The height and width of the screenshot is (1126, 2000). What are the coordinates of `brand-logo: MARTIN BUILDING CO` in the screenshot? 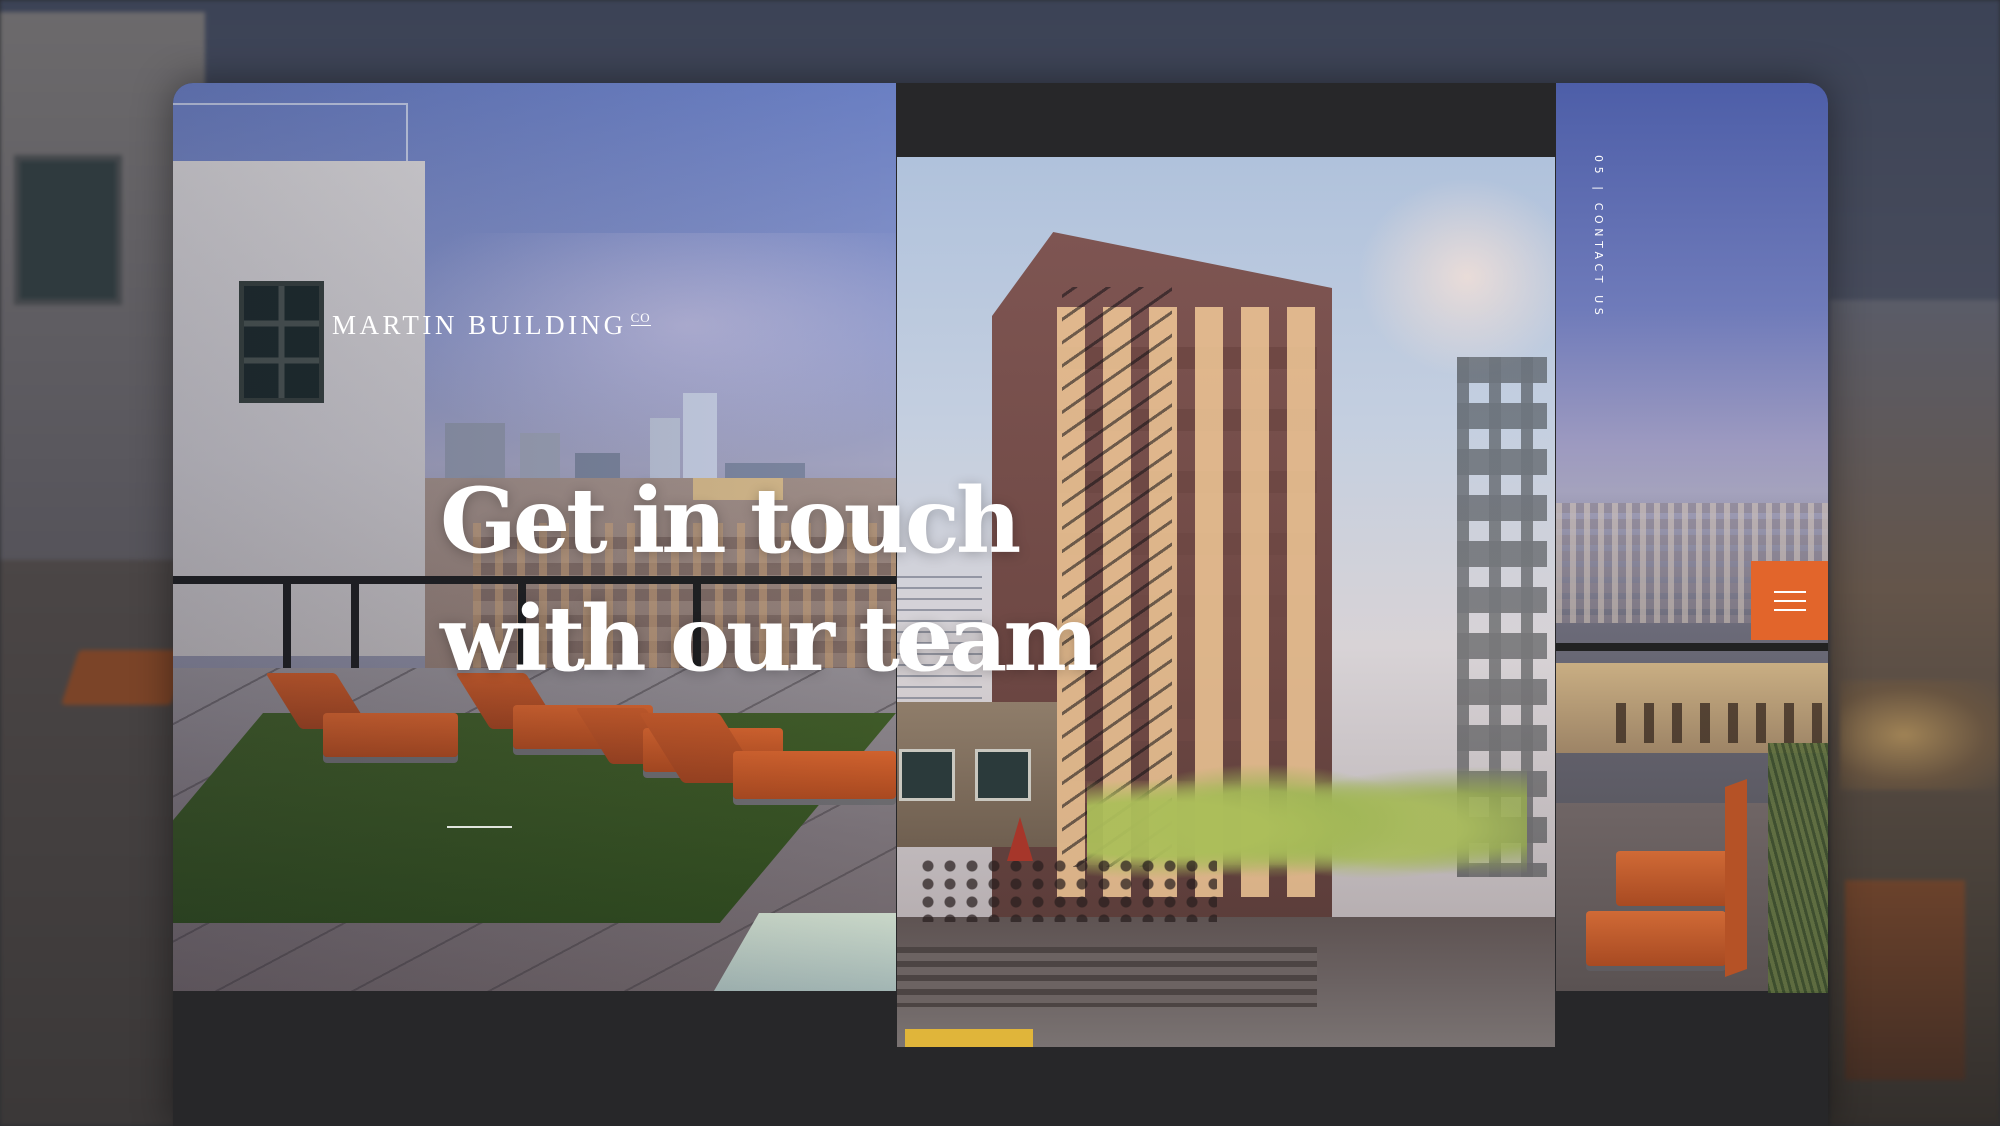 It's located at (491, 325).